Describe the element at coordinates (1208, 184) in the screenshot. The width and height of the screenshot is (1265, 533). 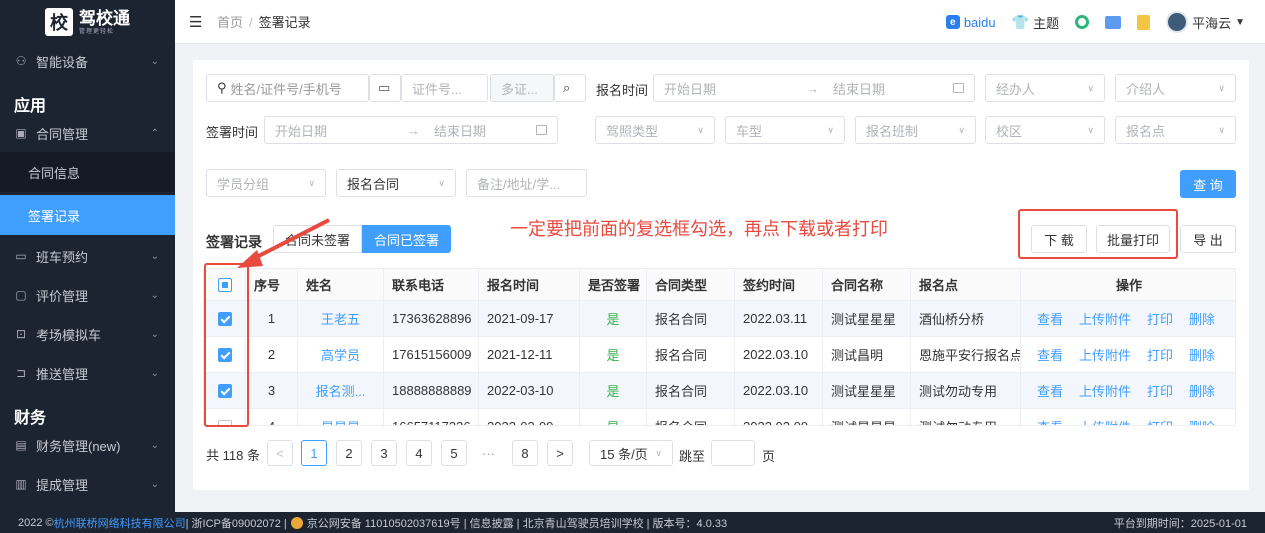
I see `query-button: 查 询` at that location.